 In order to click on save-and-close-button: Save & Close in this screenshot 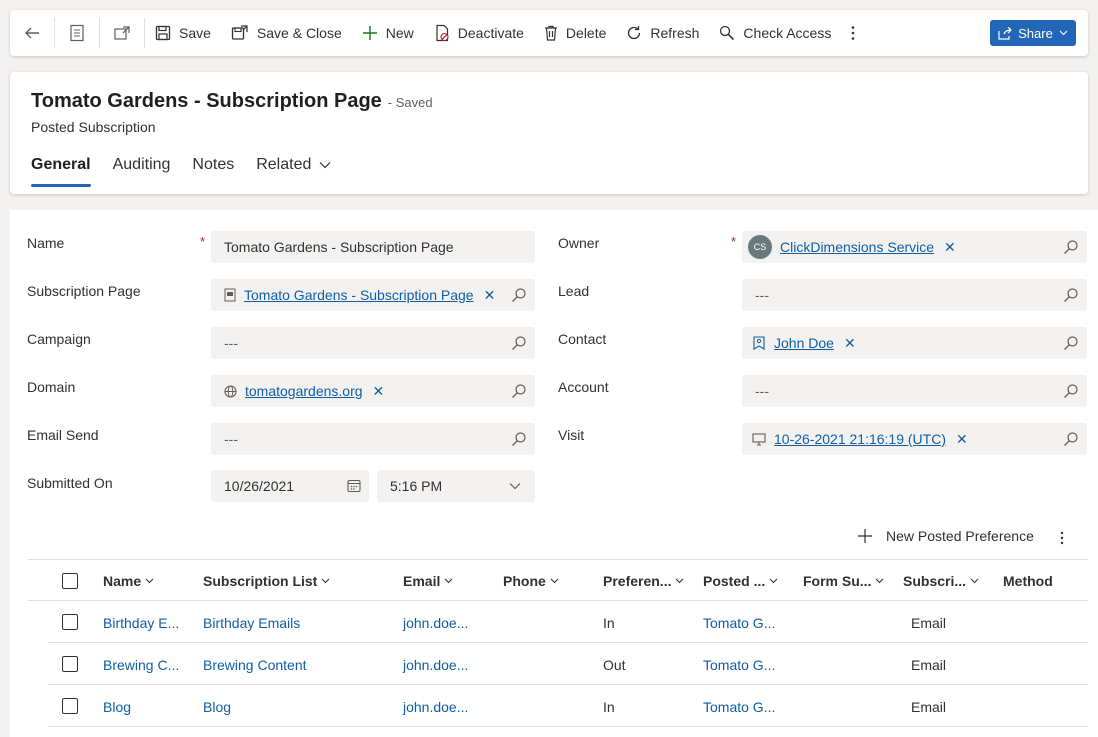, I will do `click(286, 33)`.